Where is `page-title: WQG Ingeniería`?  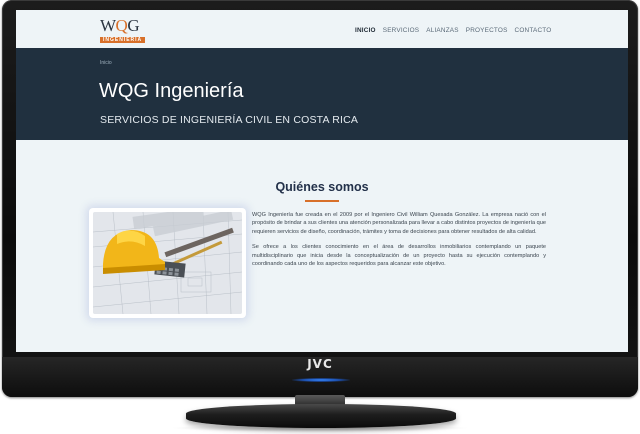
page-title: WQG Ingeniería is located at coordinates (171, 91).